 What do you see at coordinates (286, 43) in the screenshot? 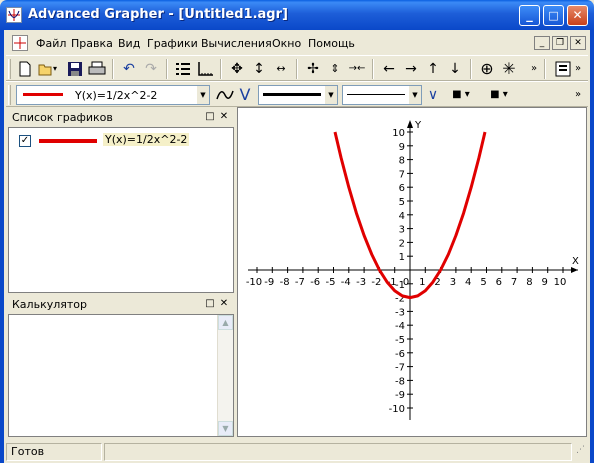
I see `menu-window: Окно` at bounding box center [286, 43].